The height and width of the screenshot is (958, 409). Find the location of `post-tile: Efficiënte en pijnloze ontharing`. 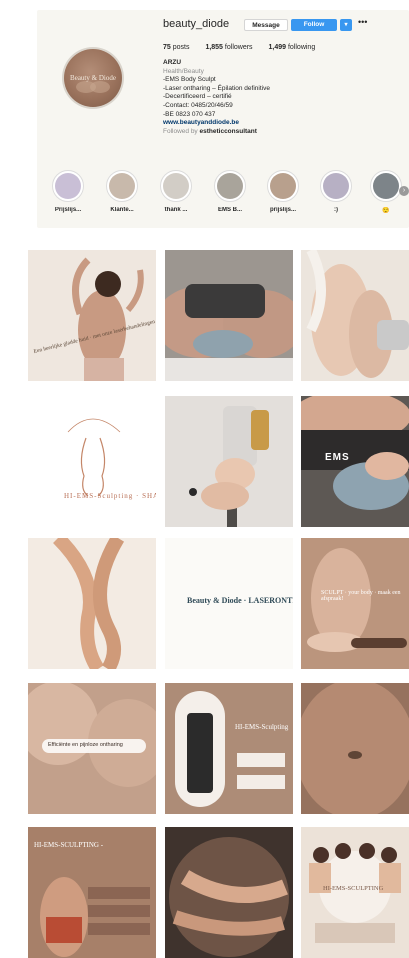

post-tile: Efficiënte en pijnloze ontharing is located at coordinates (92, 748).